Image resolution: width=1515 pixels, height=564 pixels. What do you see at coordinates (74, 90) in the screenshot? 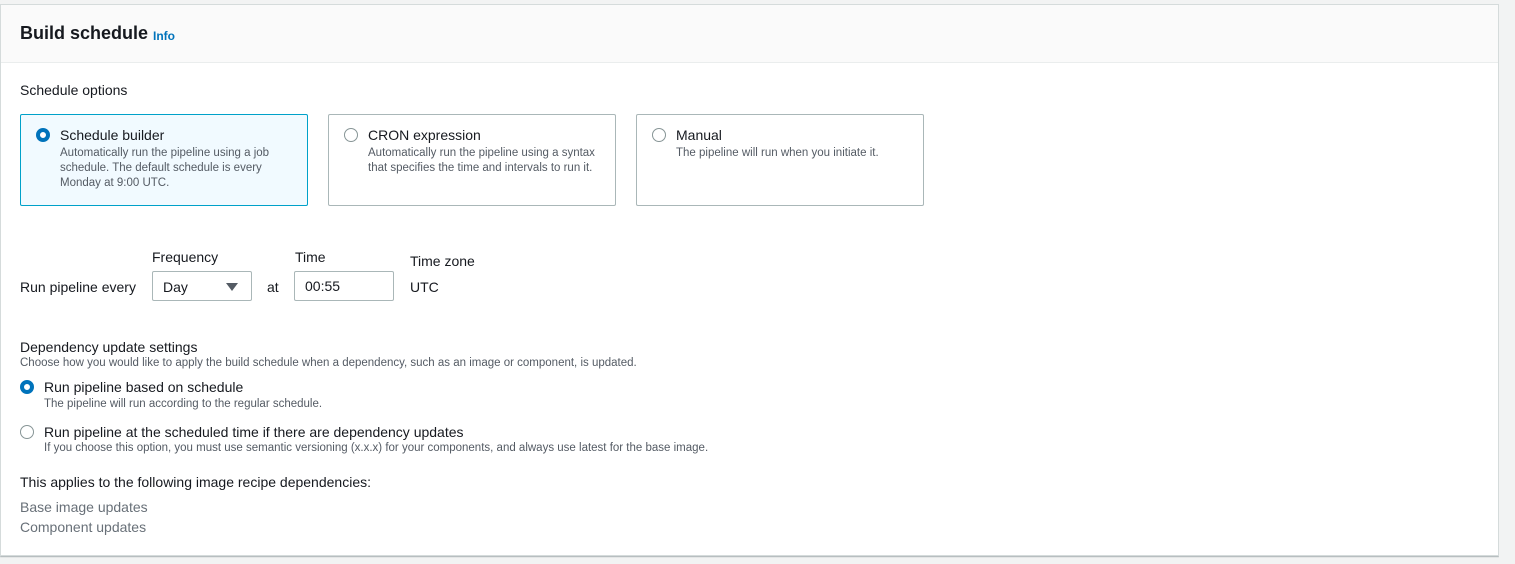
I see `schedule-options-label: Schedule options` at bounding box center [74, 90].